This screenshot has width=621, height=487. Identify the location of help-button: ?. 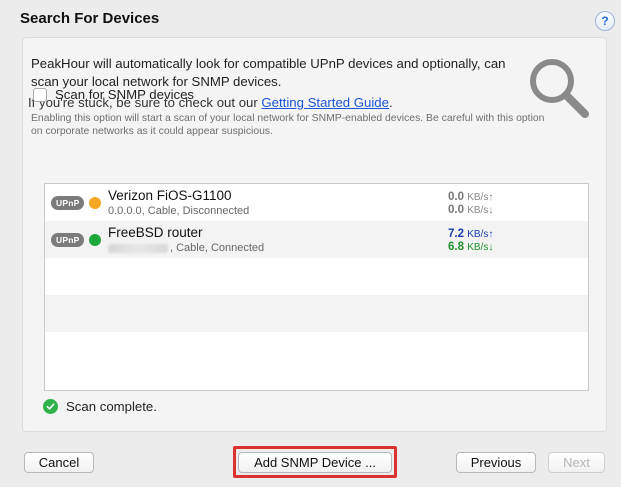
(605, 21).